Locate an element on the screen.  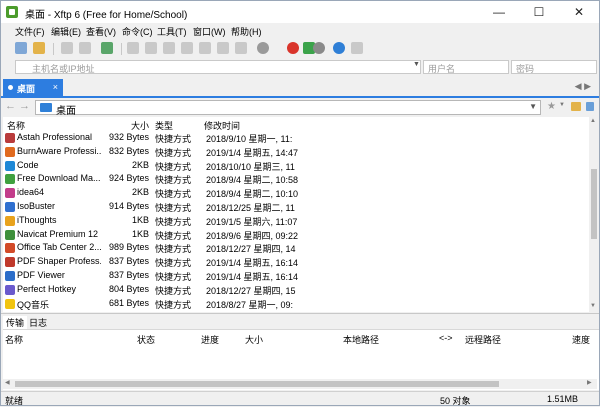
transfer-col-local-path: 本地路径 is located at coordinates (361, 339).